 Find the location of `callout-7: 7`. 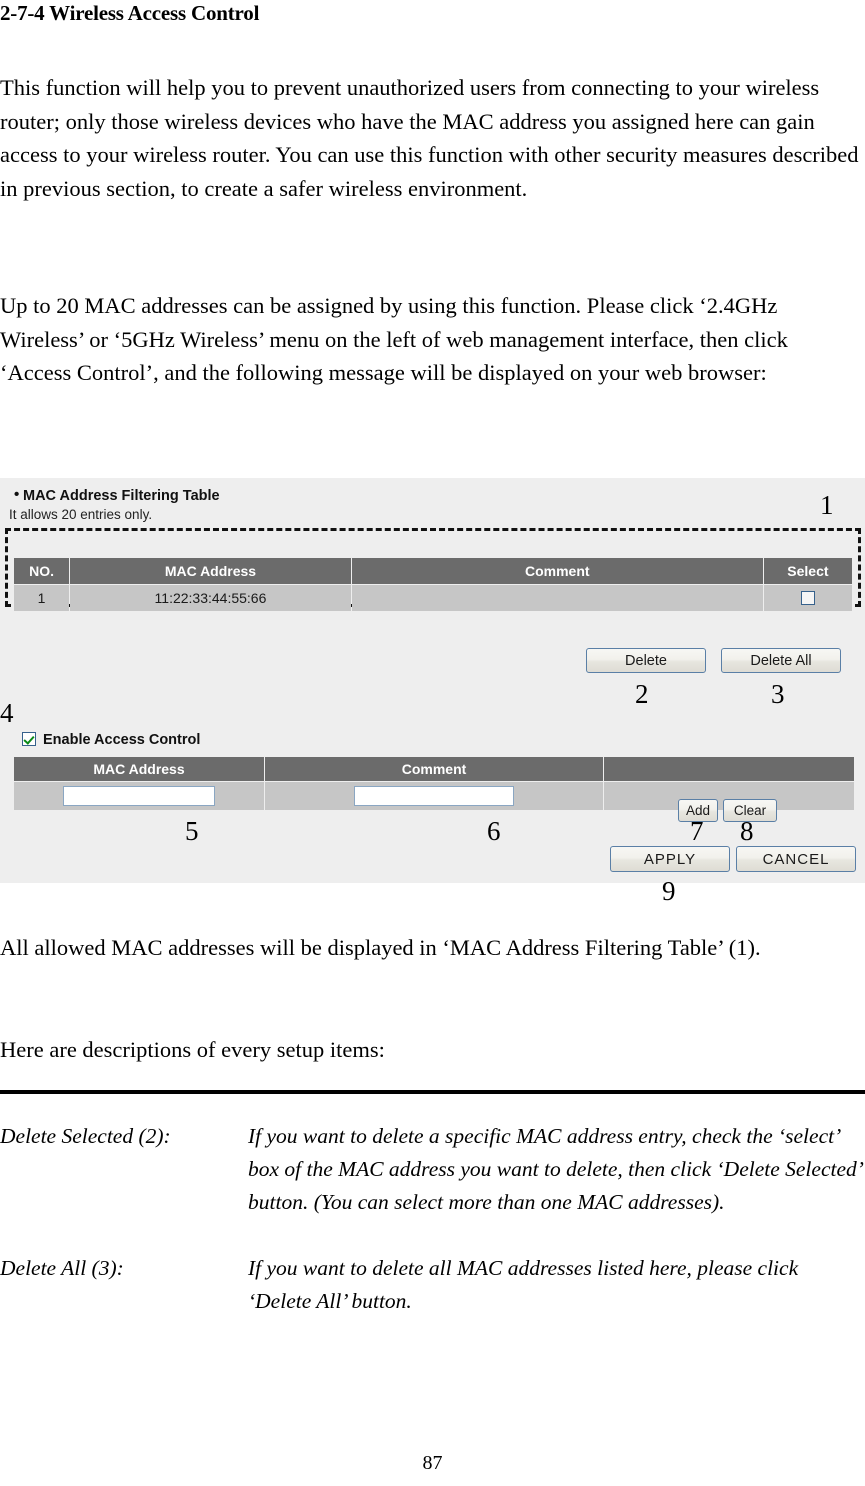

callout-7: 7 is located at coordinates (697, 831).